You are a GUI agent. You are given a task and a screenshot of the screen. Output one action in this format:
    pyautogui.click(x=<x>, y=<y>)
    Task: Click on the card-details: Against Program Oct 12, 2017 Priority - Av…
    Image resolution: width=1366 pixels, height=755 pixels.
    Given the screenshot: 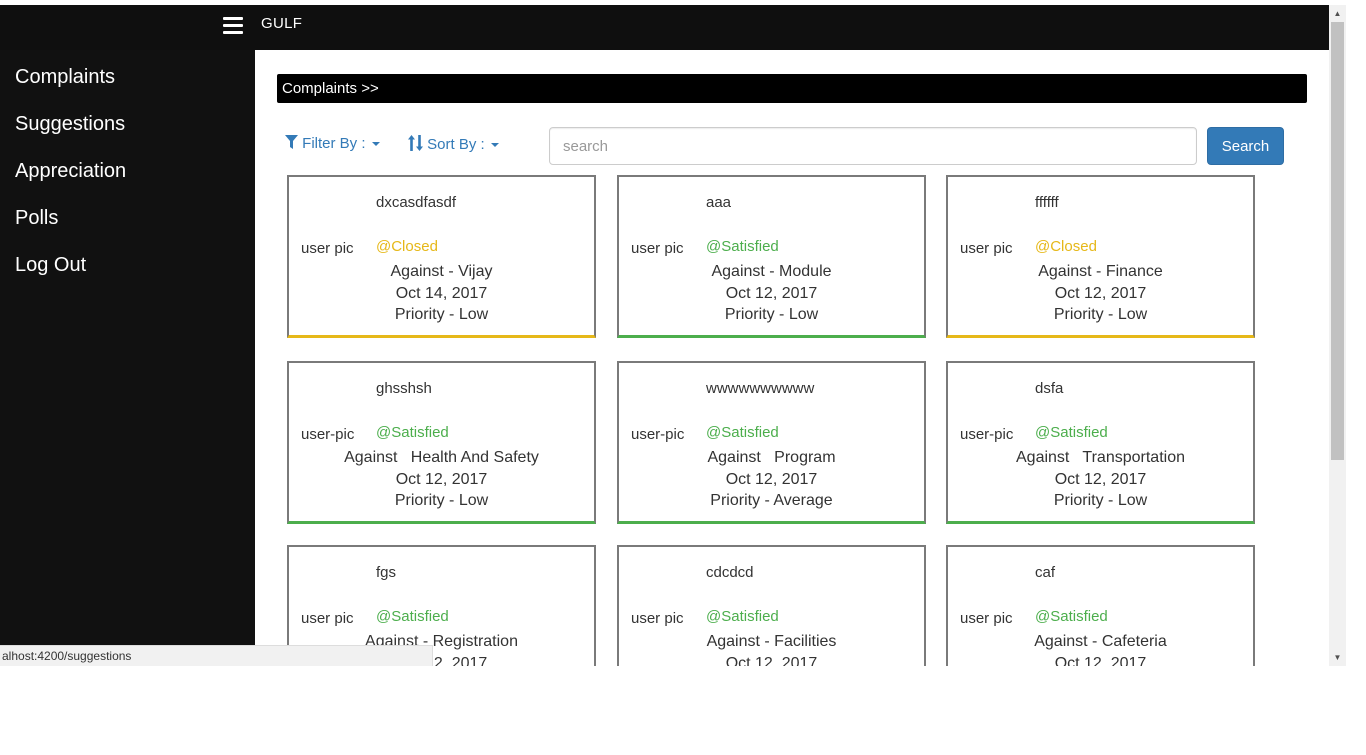 What is the action you would take?
    pyautogui.click(x=771, y=479)
    